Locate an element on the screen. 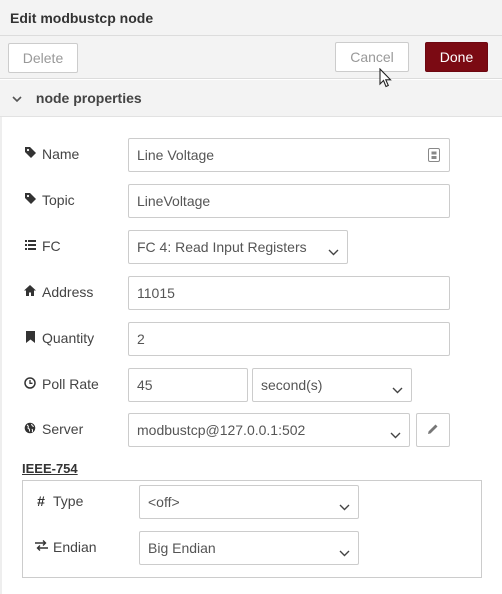  endian-row: Endian Big Endian is located at coordinates (262, 548).